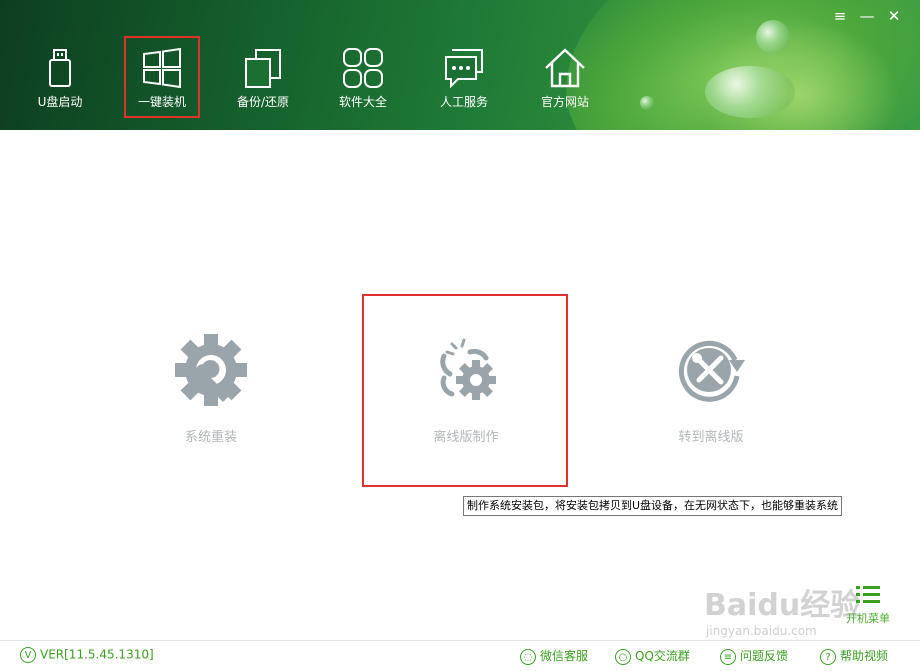 Image resolution: width=920 pixels, height=671 pixels. What do you see at coordinates (728, 656) in the screenshot?
I see `feedback-icon: ≡` at bounding box center [728, 656].